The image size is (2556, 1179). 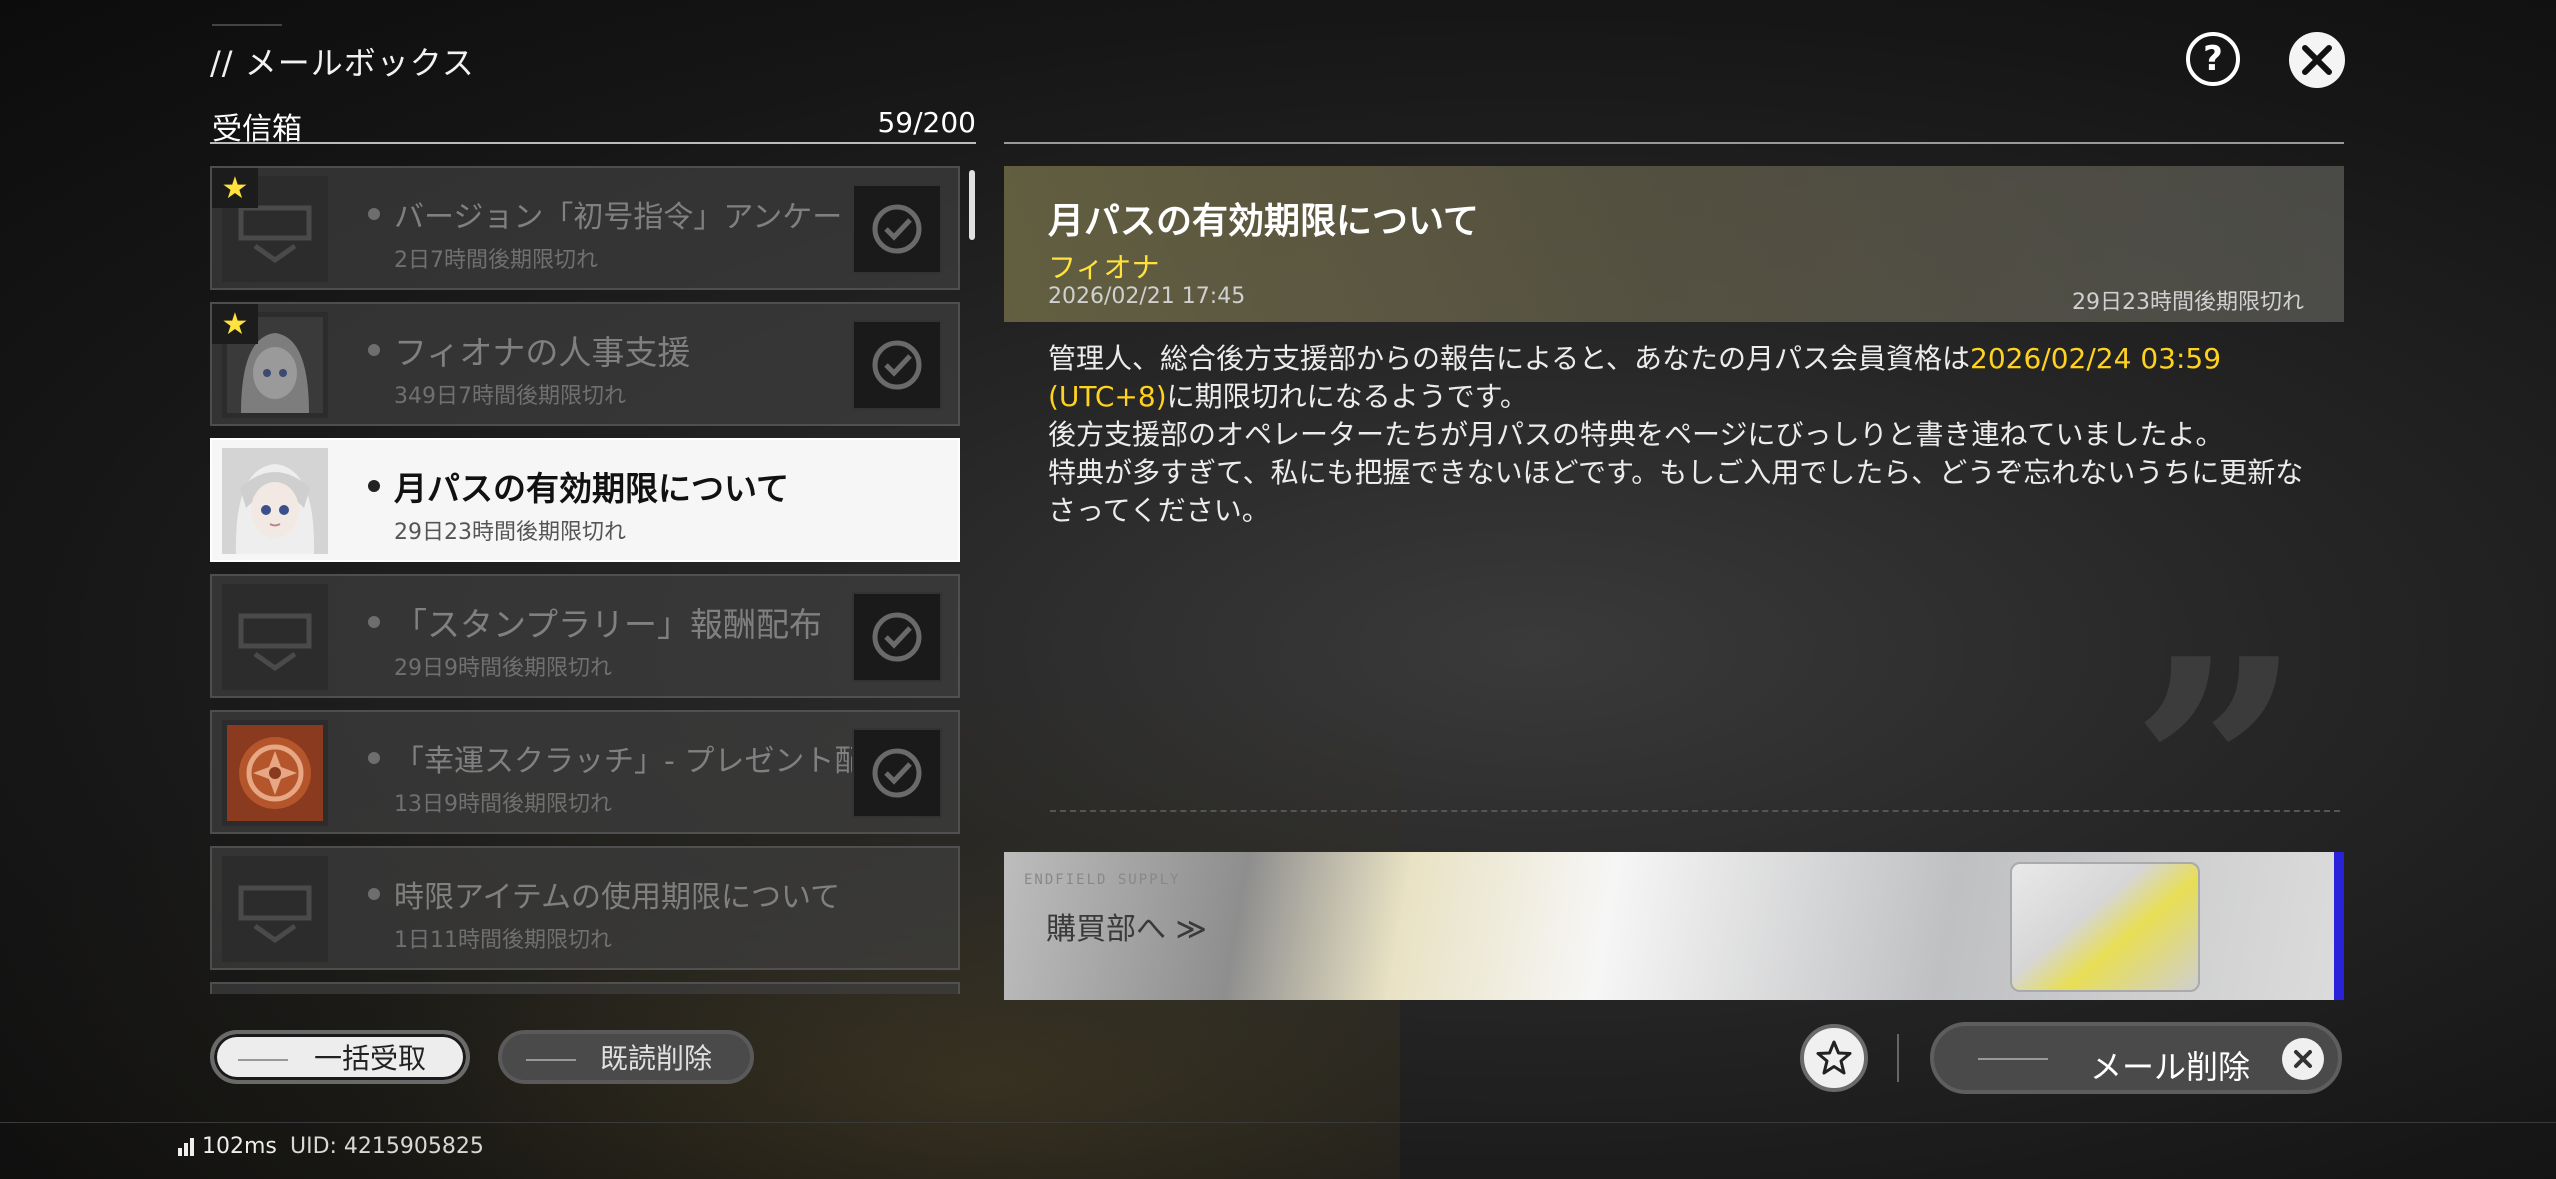 What do you see at coordinates (510, 396) in the screenshot?
I see `mail-expire: 349日7時間後期限切れ` at bounding box center [510, 396].